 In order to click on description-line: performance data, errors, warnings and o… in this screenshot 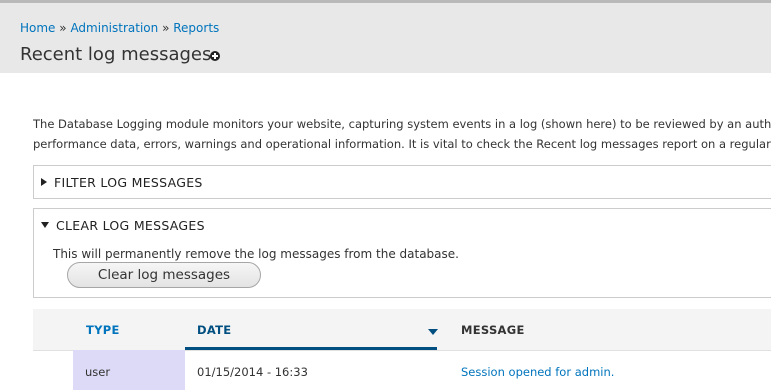, I will do `click(402, 144)`.